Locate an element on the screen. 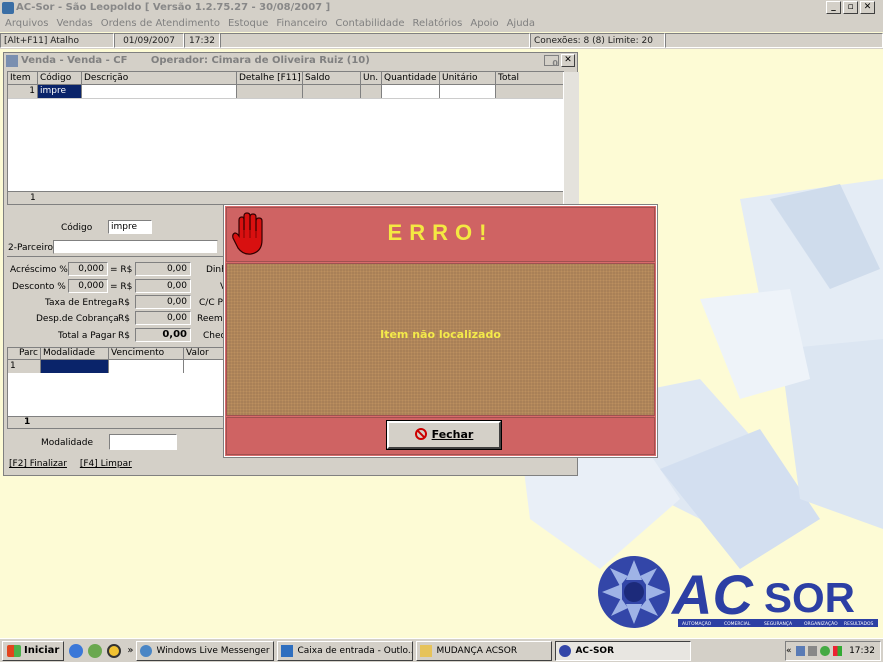  sale-window-close-button: ✕ is located at coordinates (568, 60).